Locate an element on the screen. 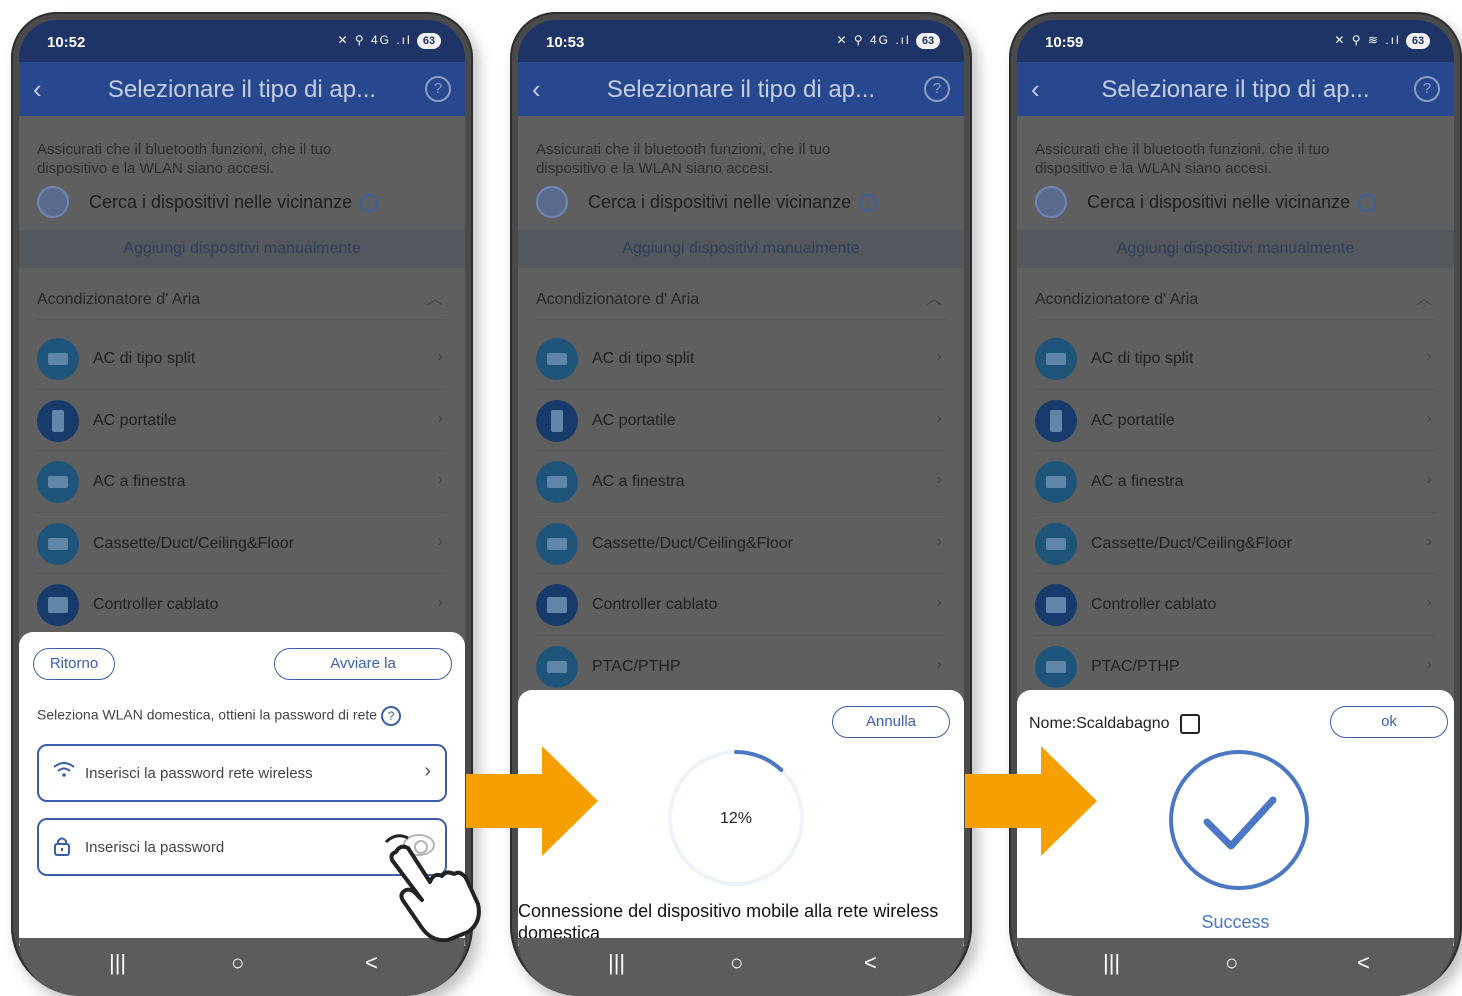 The image size is (1462, 996). status-bar: 10:52 ✕ ⚲ 4G .ıl 63 is located at coordinates (242, 41).